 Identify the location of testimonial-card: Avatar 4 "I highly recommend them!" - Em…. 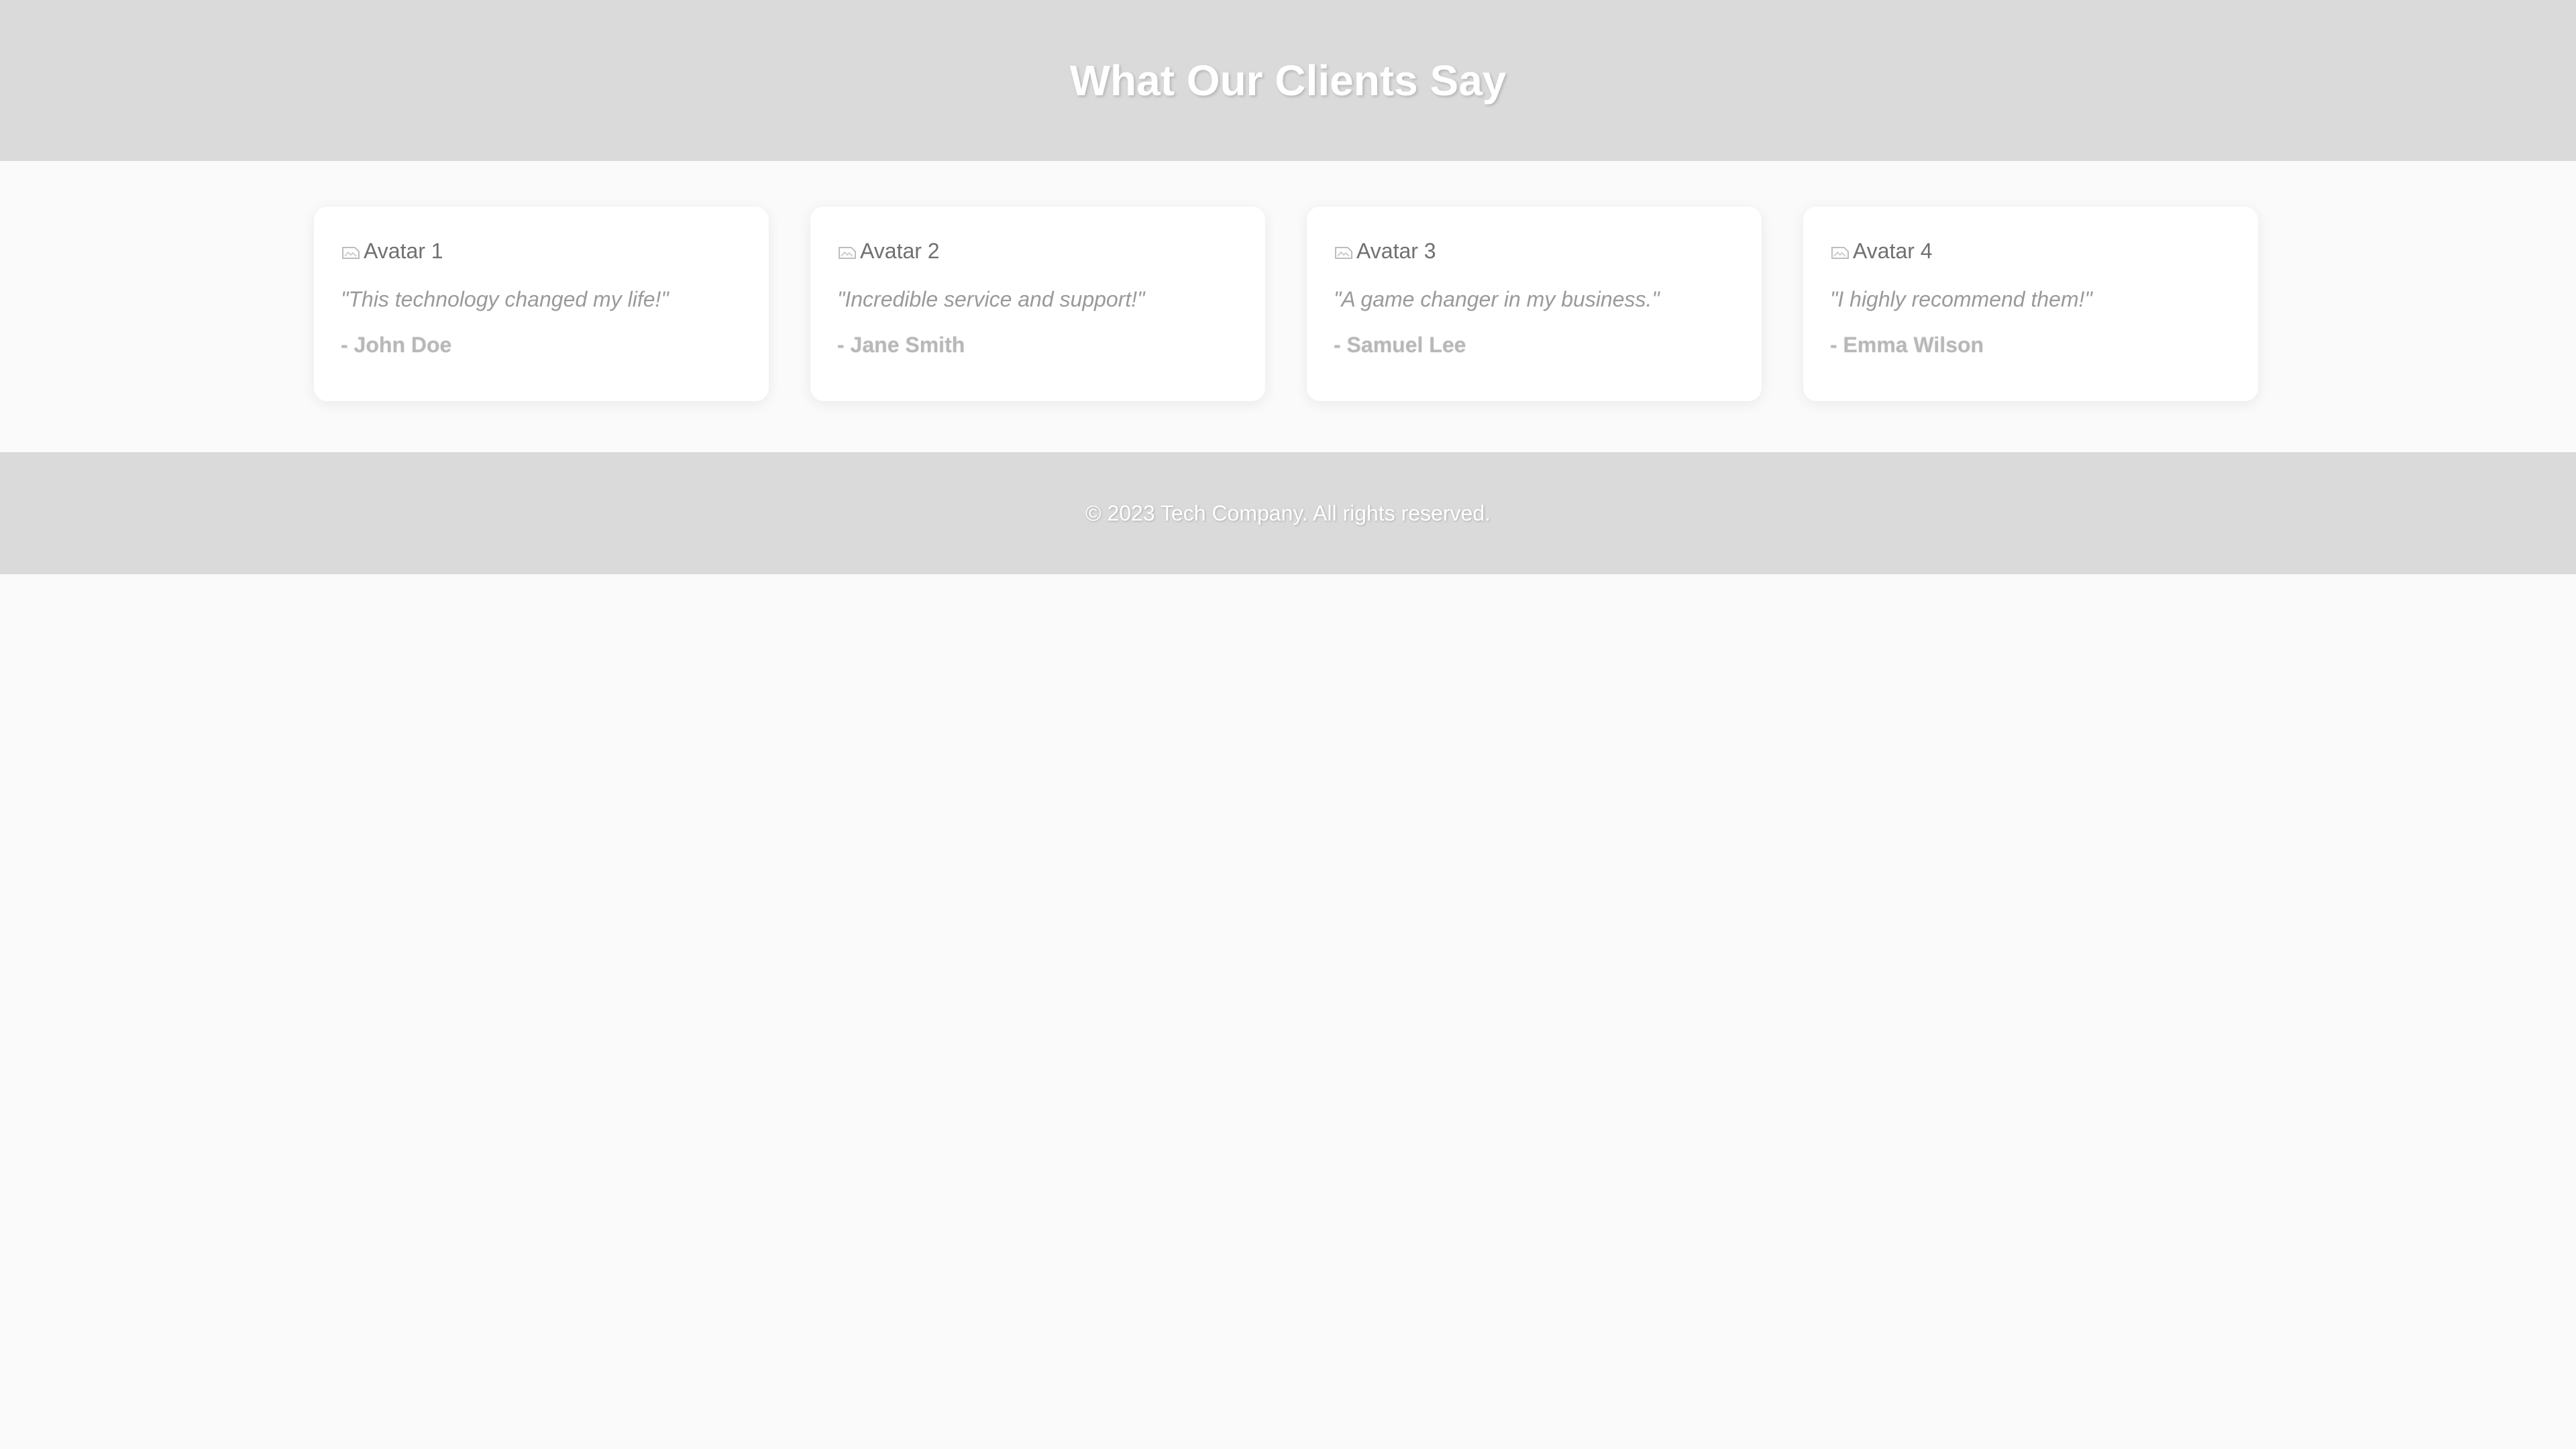
(2030, 304).